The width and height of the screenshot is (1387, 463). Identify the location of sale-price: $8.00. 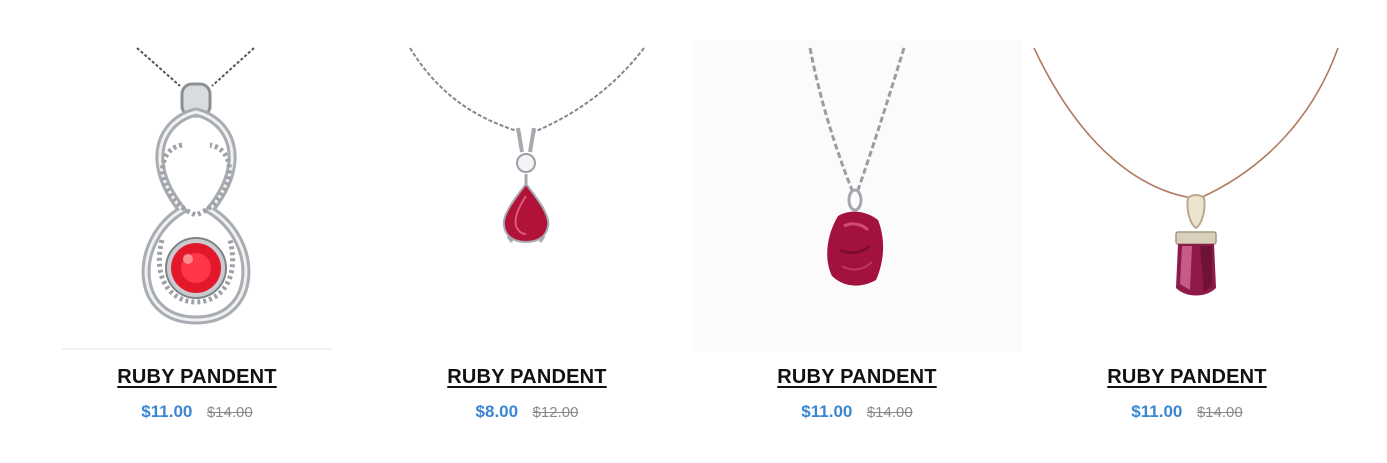
(497, 411).